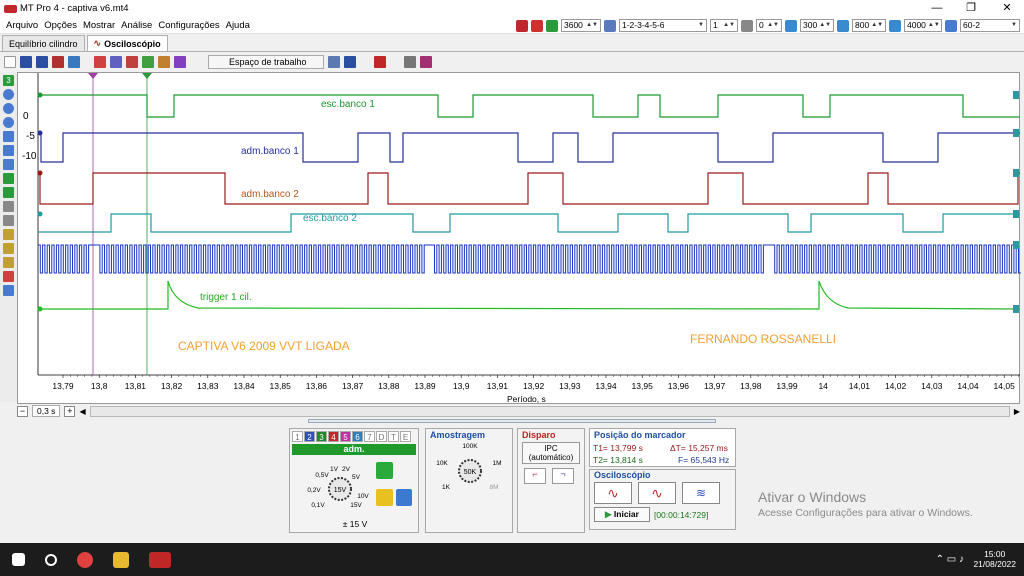 The height and width of the screenshot is (576, 1024). I want to click on dual-wave-button: ∿, so click(657, 493).